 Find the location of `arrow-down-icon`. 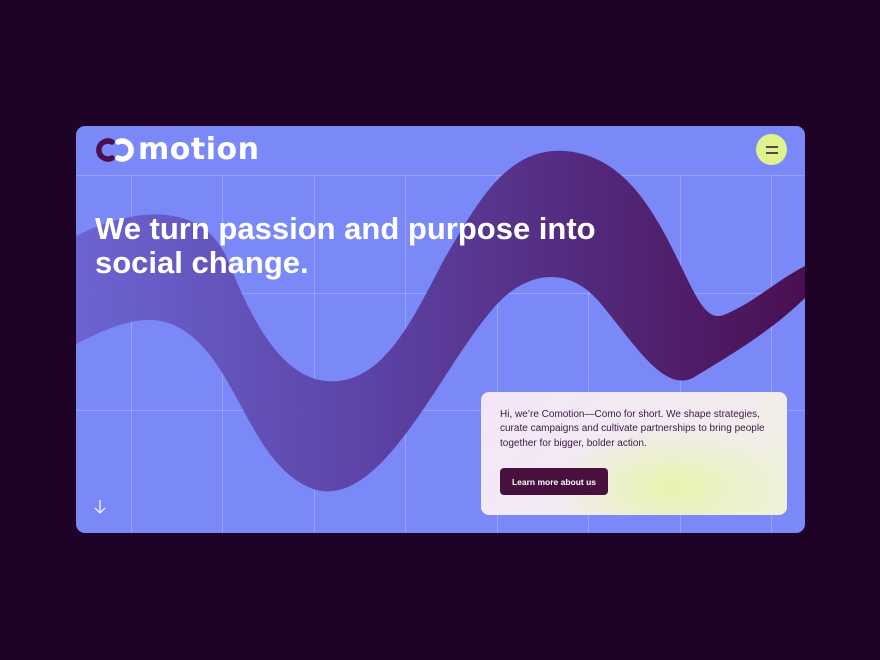

arrow-down-icon is located at coordinates (100, 507).